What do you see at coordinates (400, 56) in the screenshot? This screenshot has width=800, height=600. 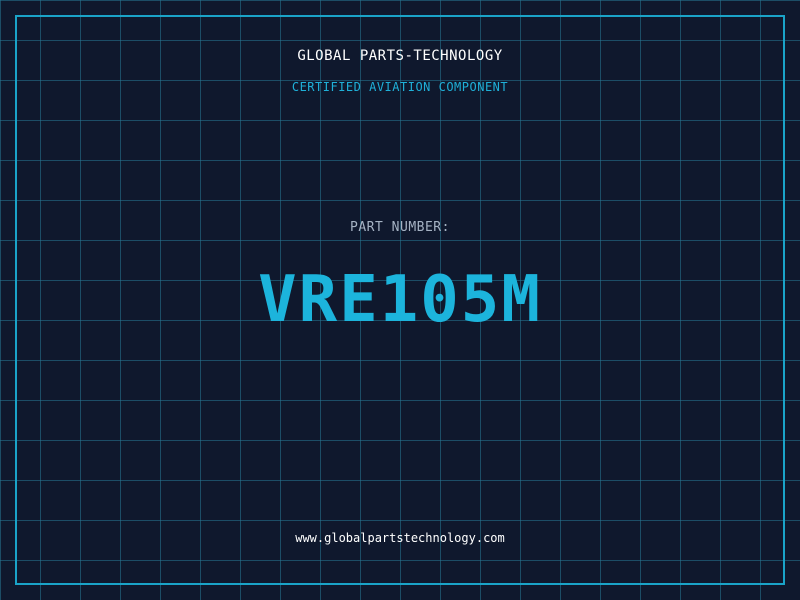 I see `company-name: GLOBAL PARTS-TECHNOLOGY` at bounding box center [400, 56].